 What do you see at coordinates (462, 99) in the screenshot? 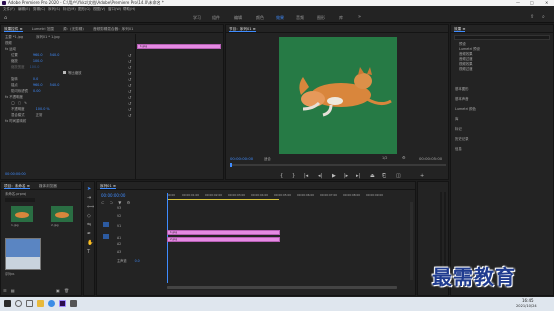
I see `section-essential-sound: 基本声音` at bounding box center [462, 99].